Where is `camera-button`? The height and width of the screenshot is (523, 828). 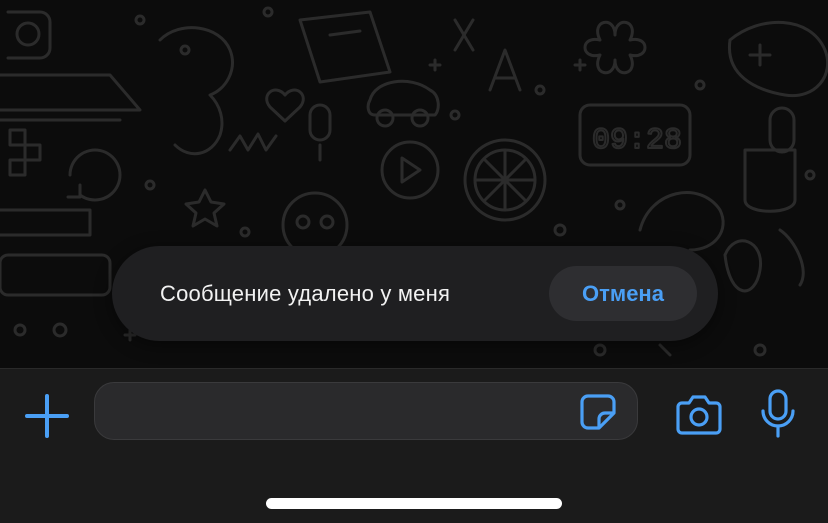
camera-button is located at coordinates (699, 414).